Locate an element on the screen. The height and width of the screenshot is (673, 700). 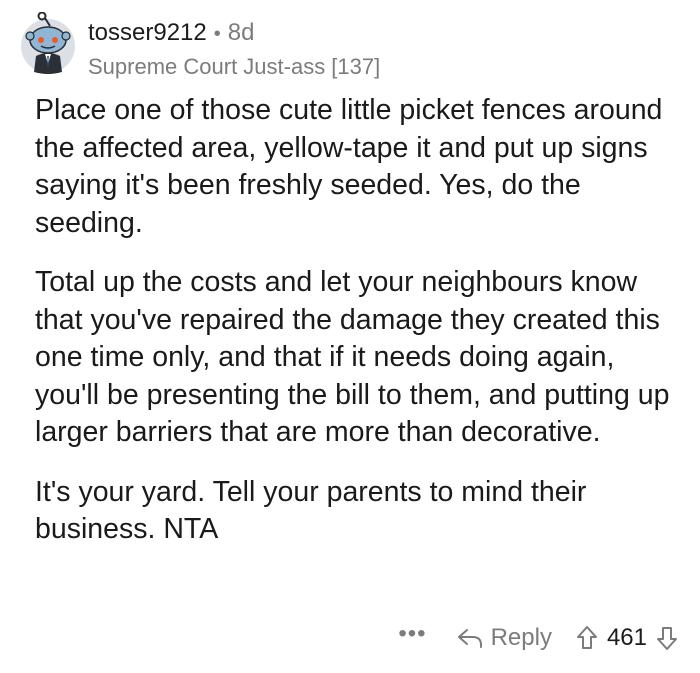
avatar is located at coordinates (48, 44).